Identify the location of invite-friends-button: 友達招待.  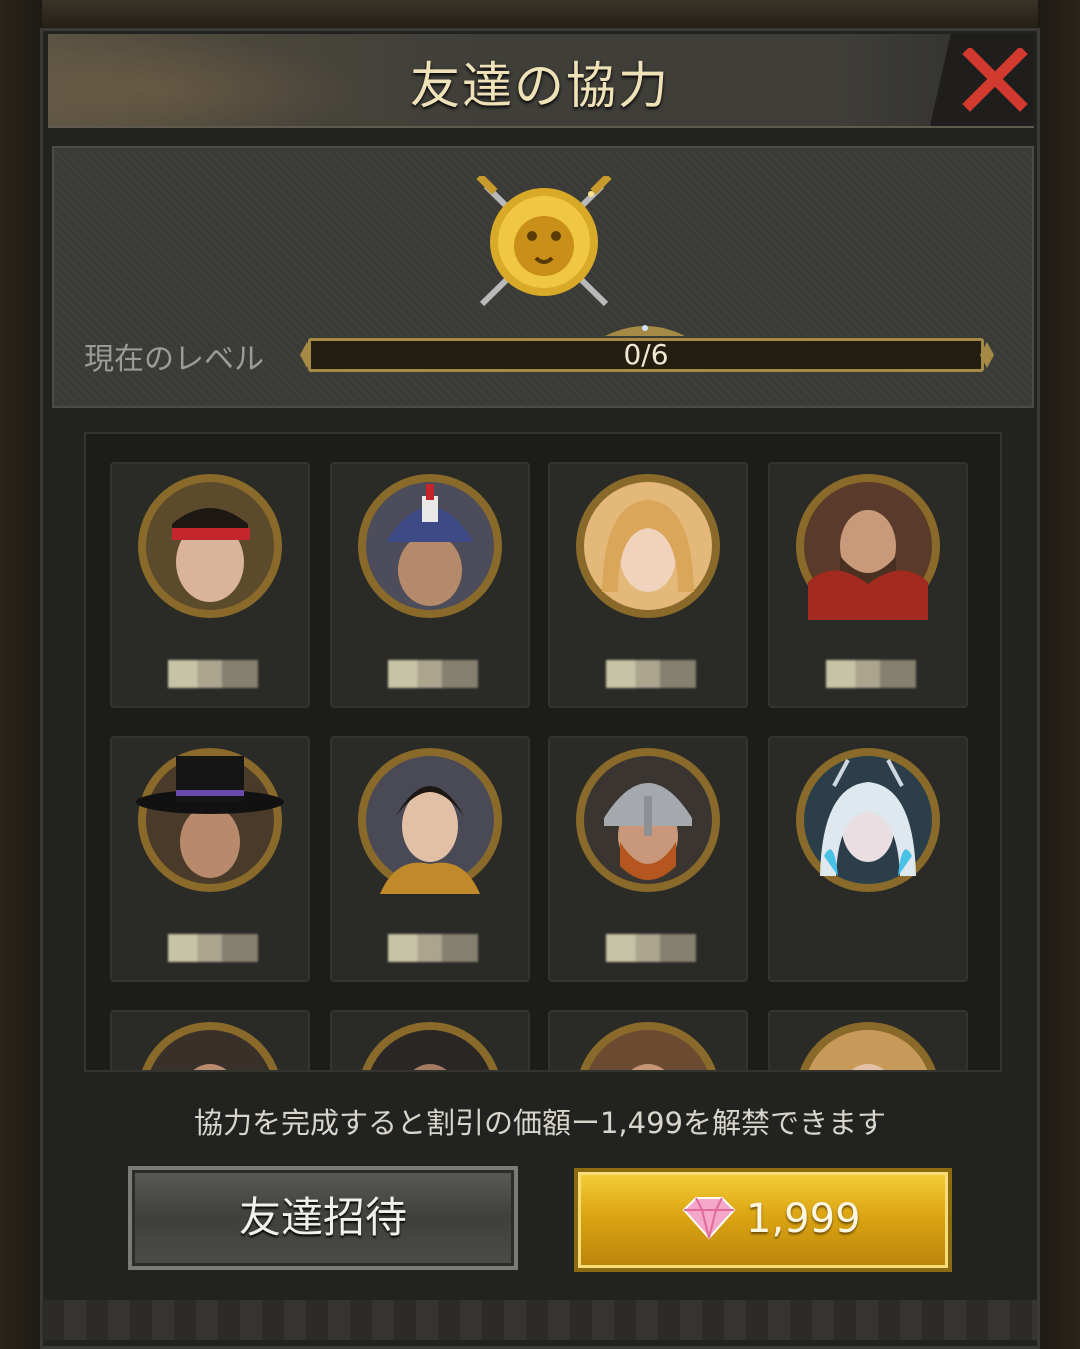
(323, 1218).